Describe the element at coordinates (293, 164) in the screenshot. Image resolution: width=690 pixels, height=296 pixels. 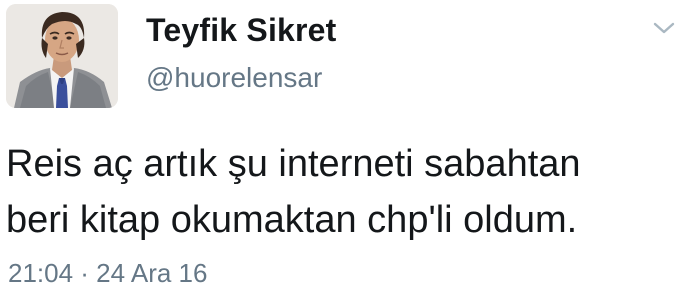
I see `tweet-text-line: Reis aç artık şu interneti sabahtan` at that location.